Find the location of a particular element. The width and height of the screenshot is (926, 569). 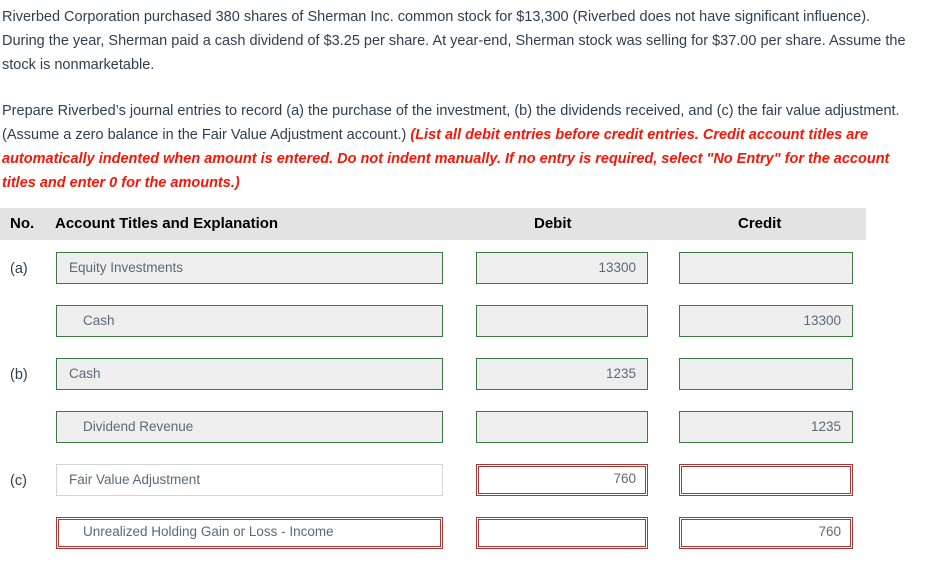

debit-input-field: 1235 is located at coordinates (562, 374).